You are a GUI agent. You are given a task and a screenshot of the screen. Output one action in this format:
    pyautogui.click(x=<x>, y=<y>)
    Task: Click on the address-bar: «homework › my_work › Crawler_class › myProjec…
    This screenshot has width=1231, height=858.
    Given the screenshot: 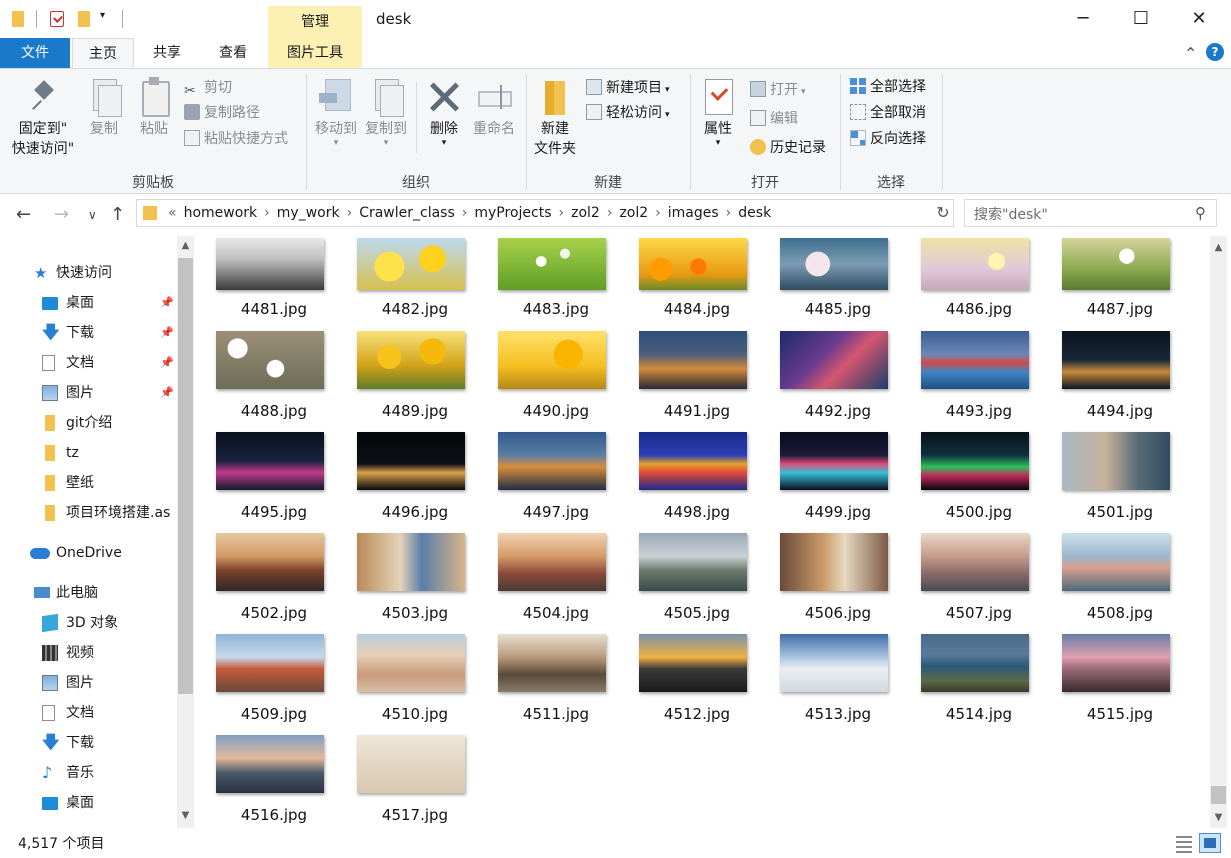 What is the action you would take?
    pyautogui.click(x=599, y=213)
    